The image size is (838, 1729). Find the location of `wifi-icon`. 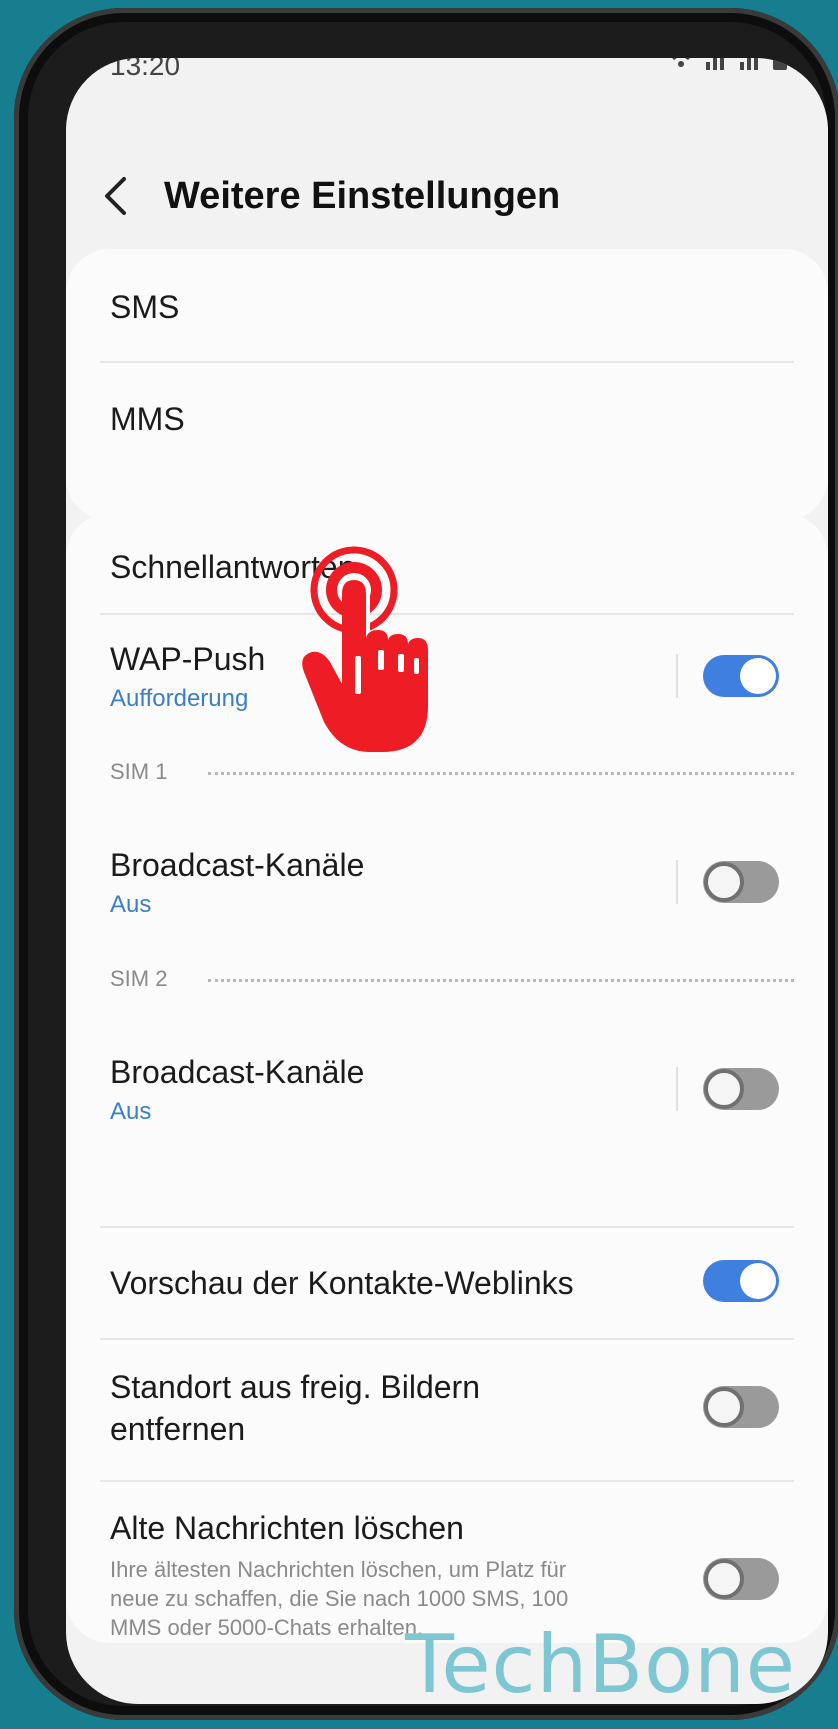

wifi-icon is located at coordinates (681, 62).